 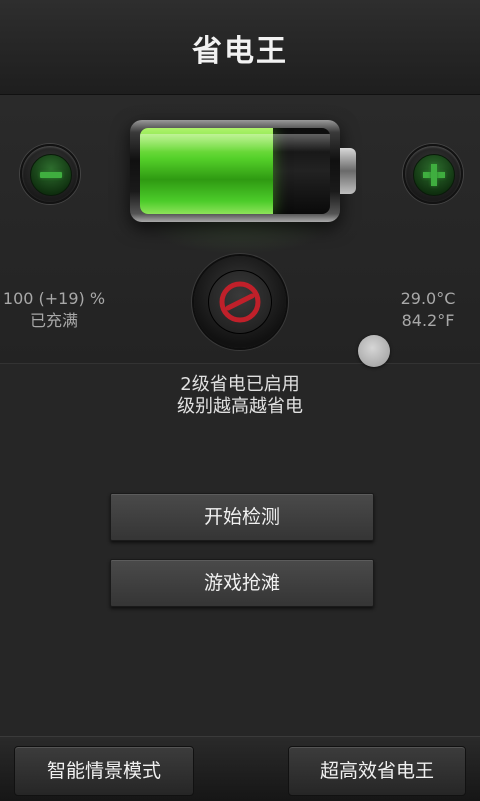 I want to click on decrease-level-button, so click(x=50, y=174).